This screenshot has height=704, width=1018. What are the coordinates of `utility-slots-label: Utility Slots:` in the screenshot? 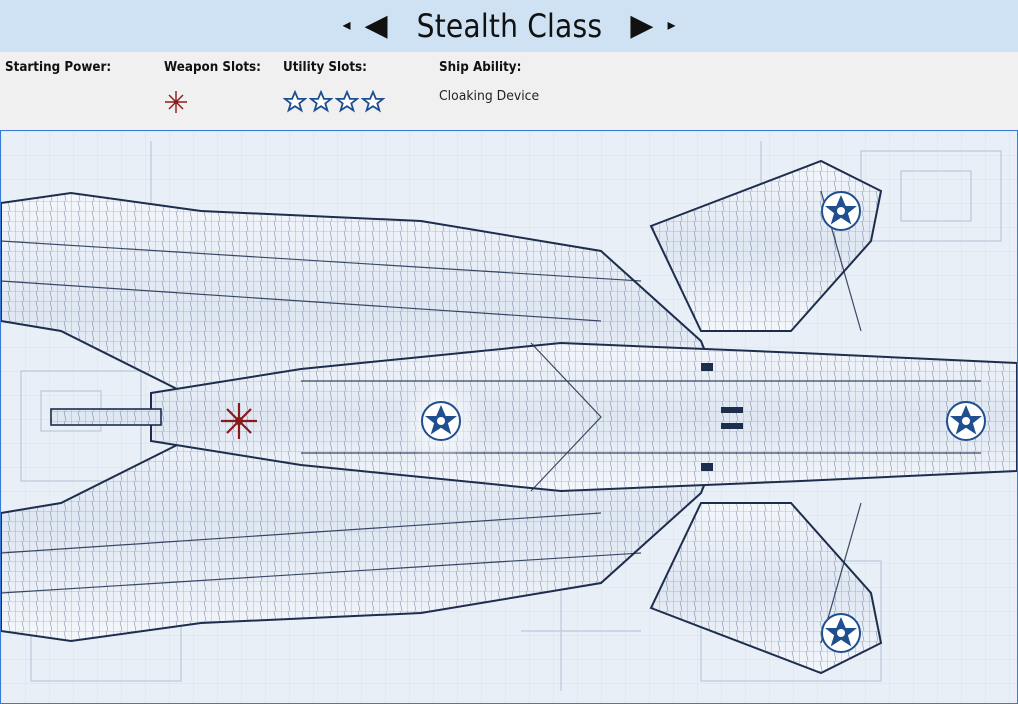 It's located at (325, 67).